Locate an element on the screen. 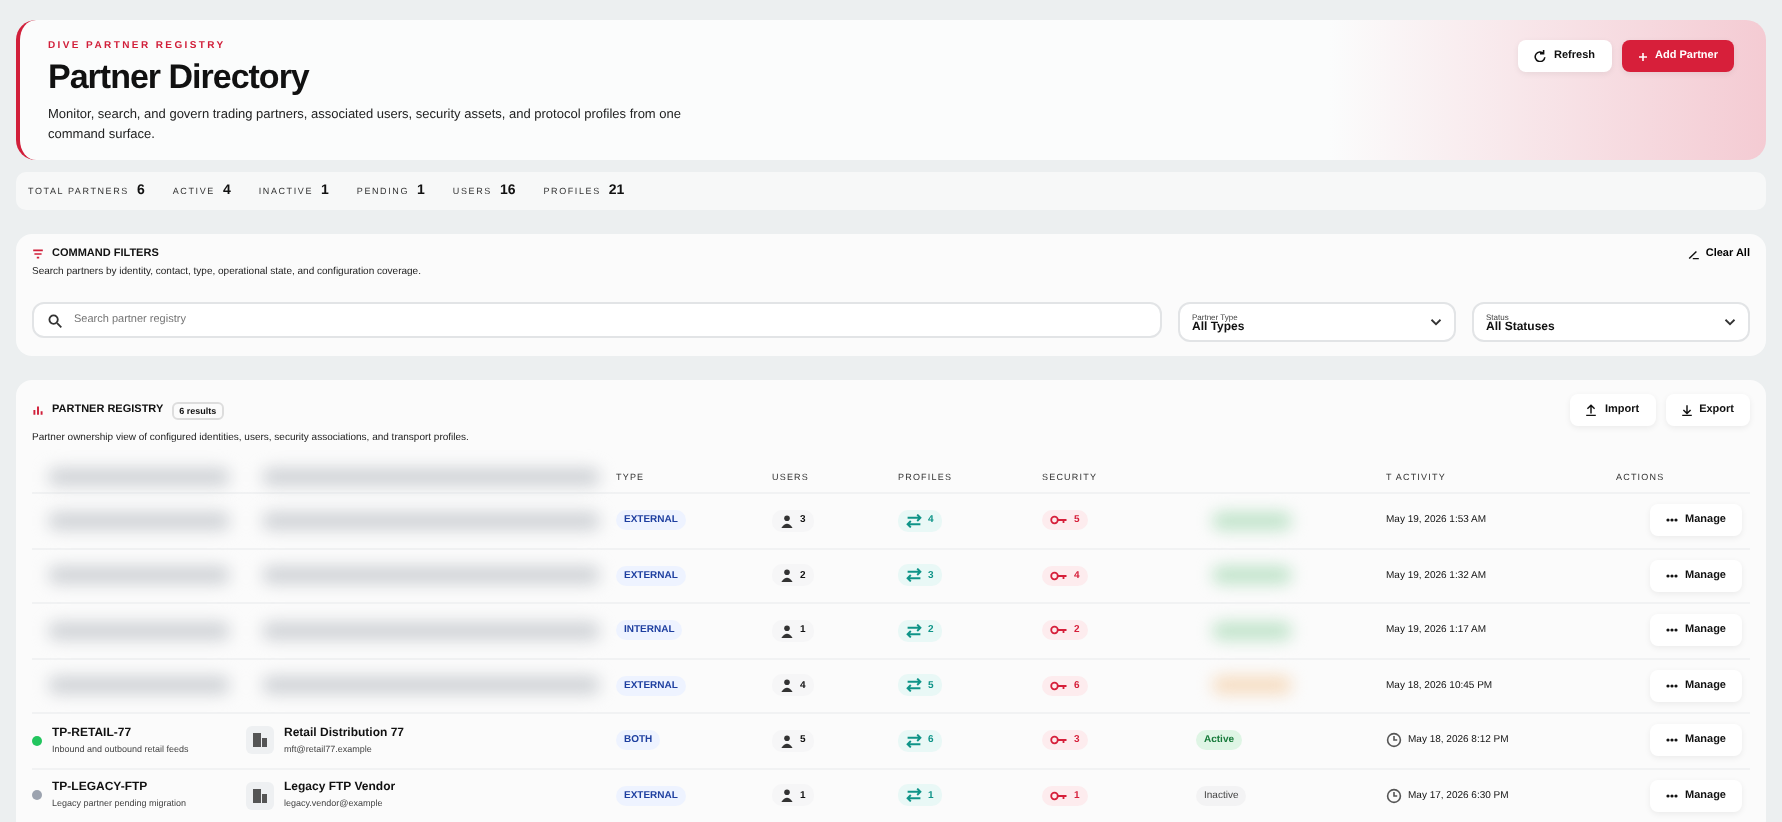  chart-icon is located at coordinates (38, 410).